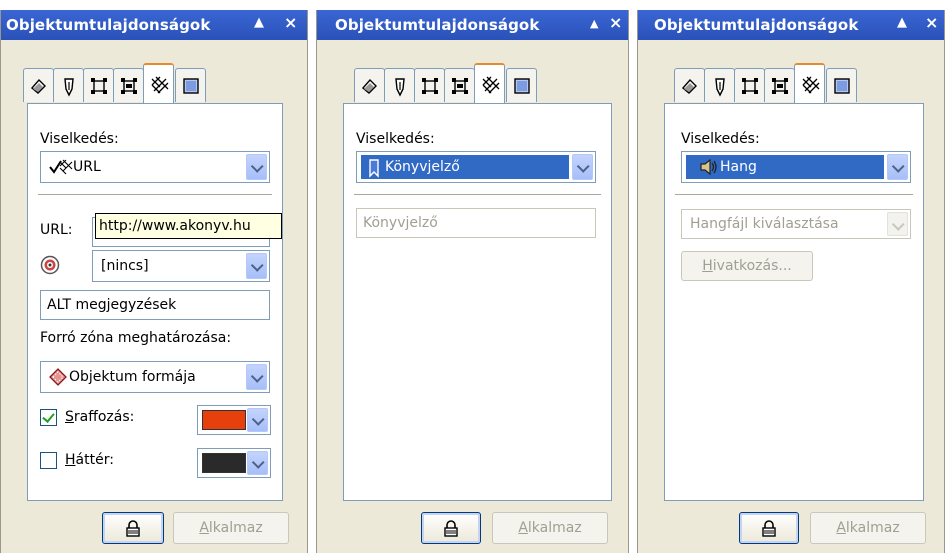  I want to click on behavior-value: URL, so click(144, 167).